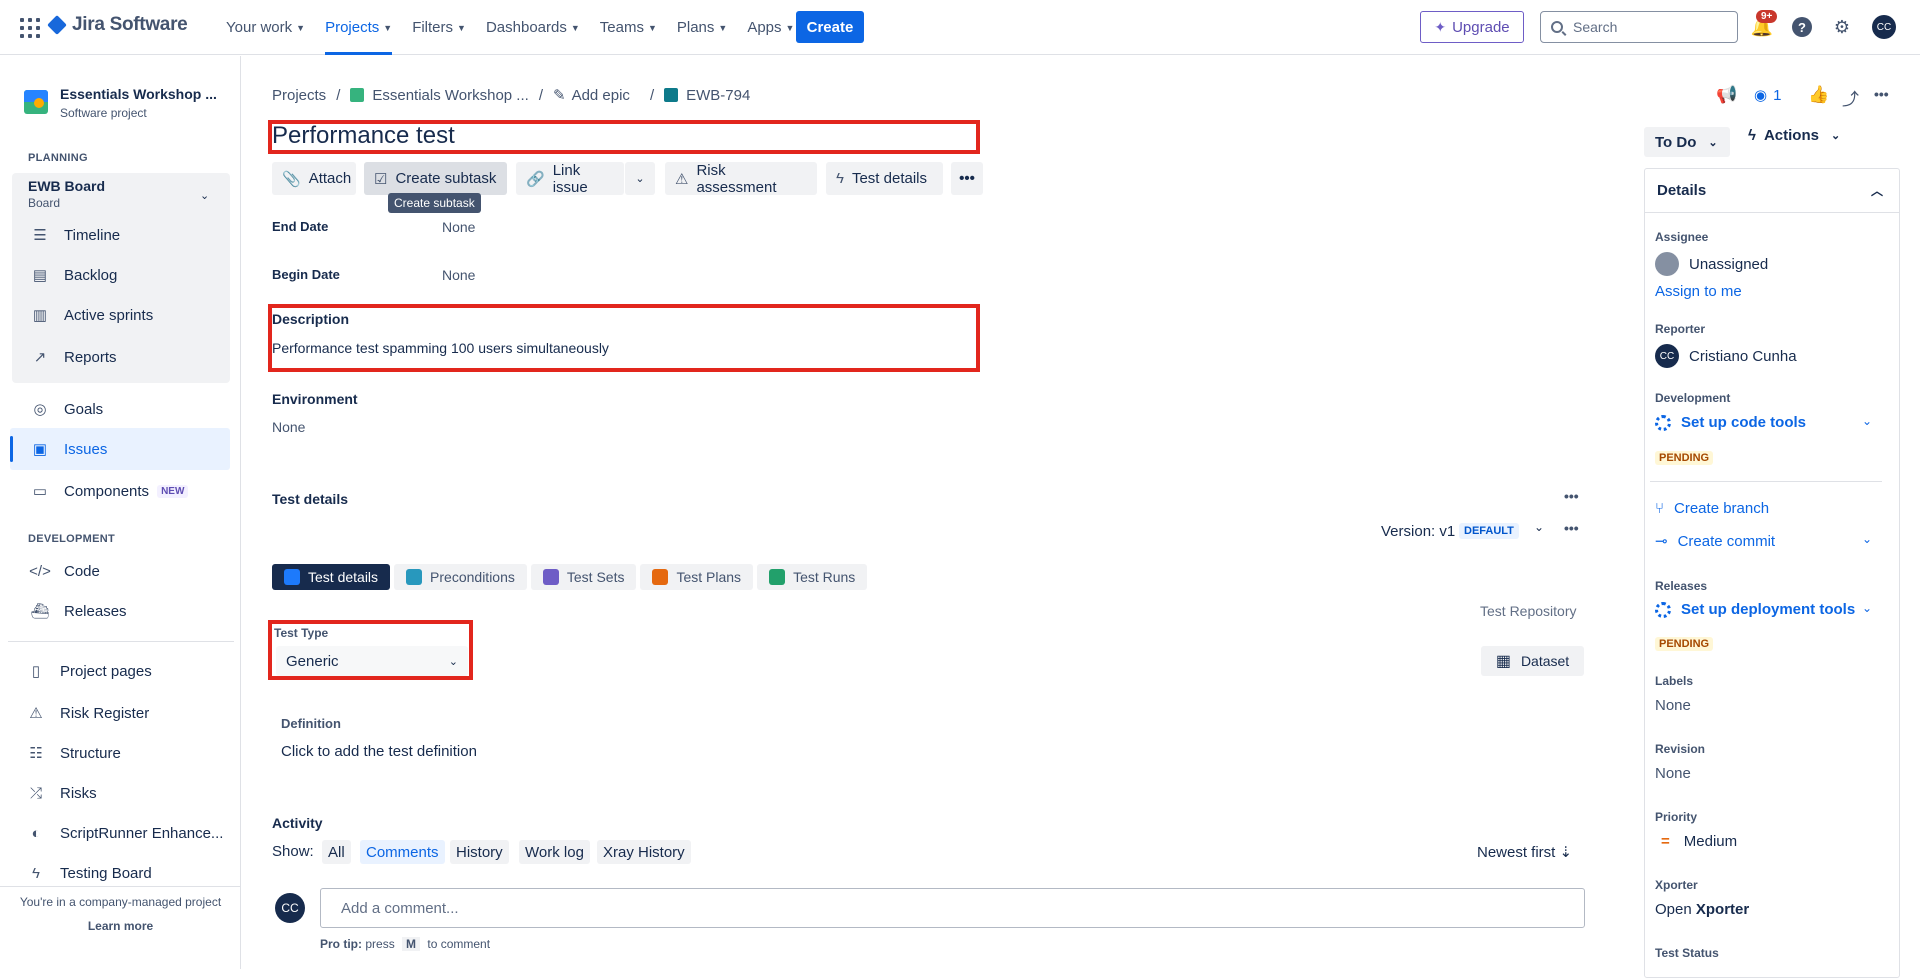 The image size is (1920, 978). What do you see at coordinates (288, 427) in the screenshot?
I see `environment-value: None` at bounding box center [288, 427].